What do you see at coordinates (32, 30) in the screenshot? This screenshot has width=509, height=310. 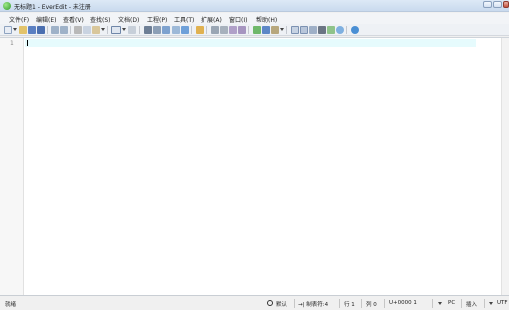 I see `save-icon` at bounding box center [32, 30].